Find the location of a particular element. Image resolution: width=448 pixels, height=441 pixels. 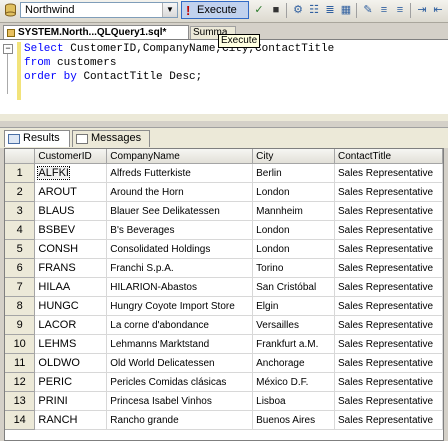

collapse-icon: − is located at coordinates (8, 49).